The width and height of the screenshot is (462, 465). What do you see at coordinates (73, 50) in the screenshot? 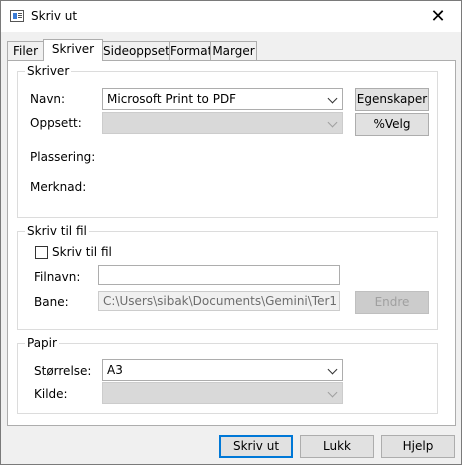
I see `tab-skriver: Skriver` at bounding box center [73, 50].